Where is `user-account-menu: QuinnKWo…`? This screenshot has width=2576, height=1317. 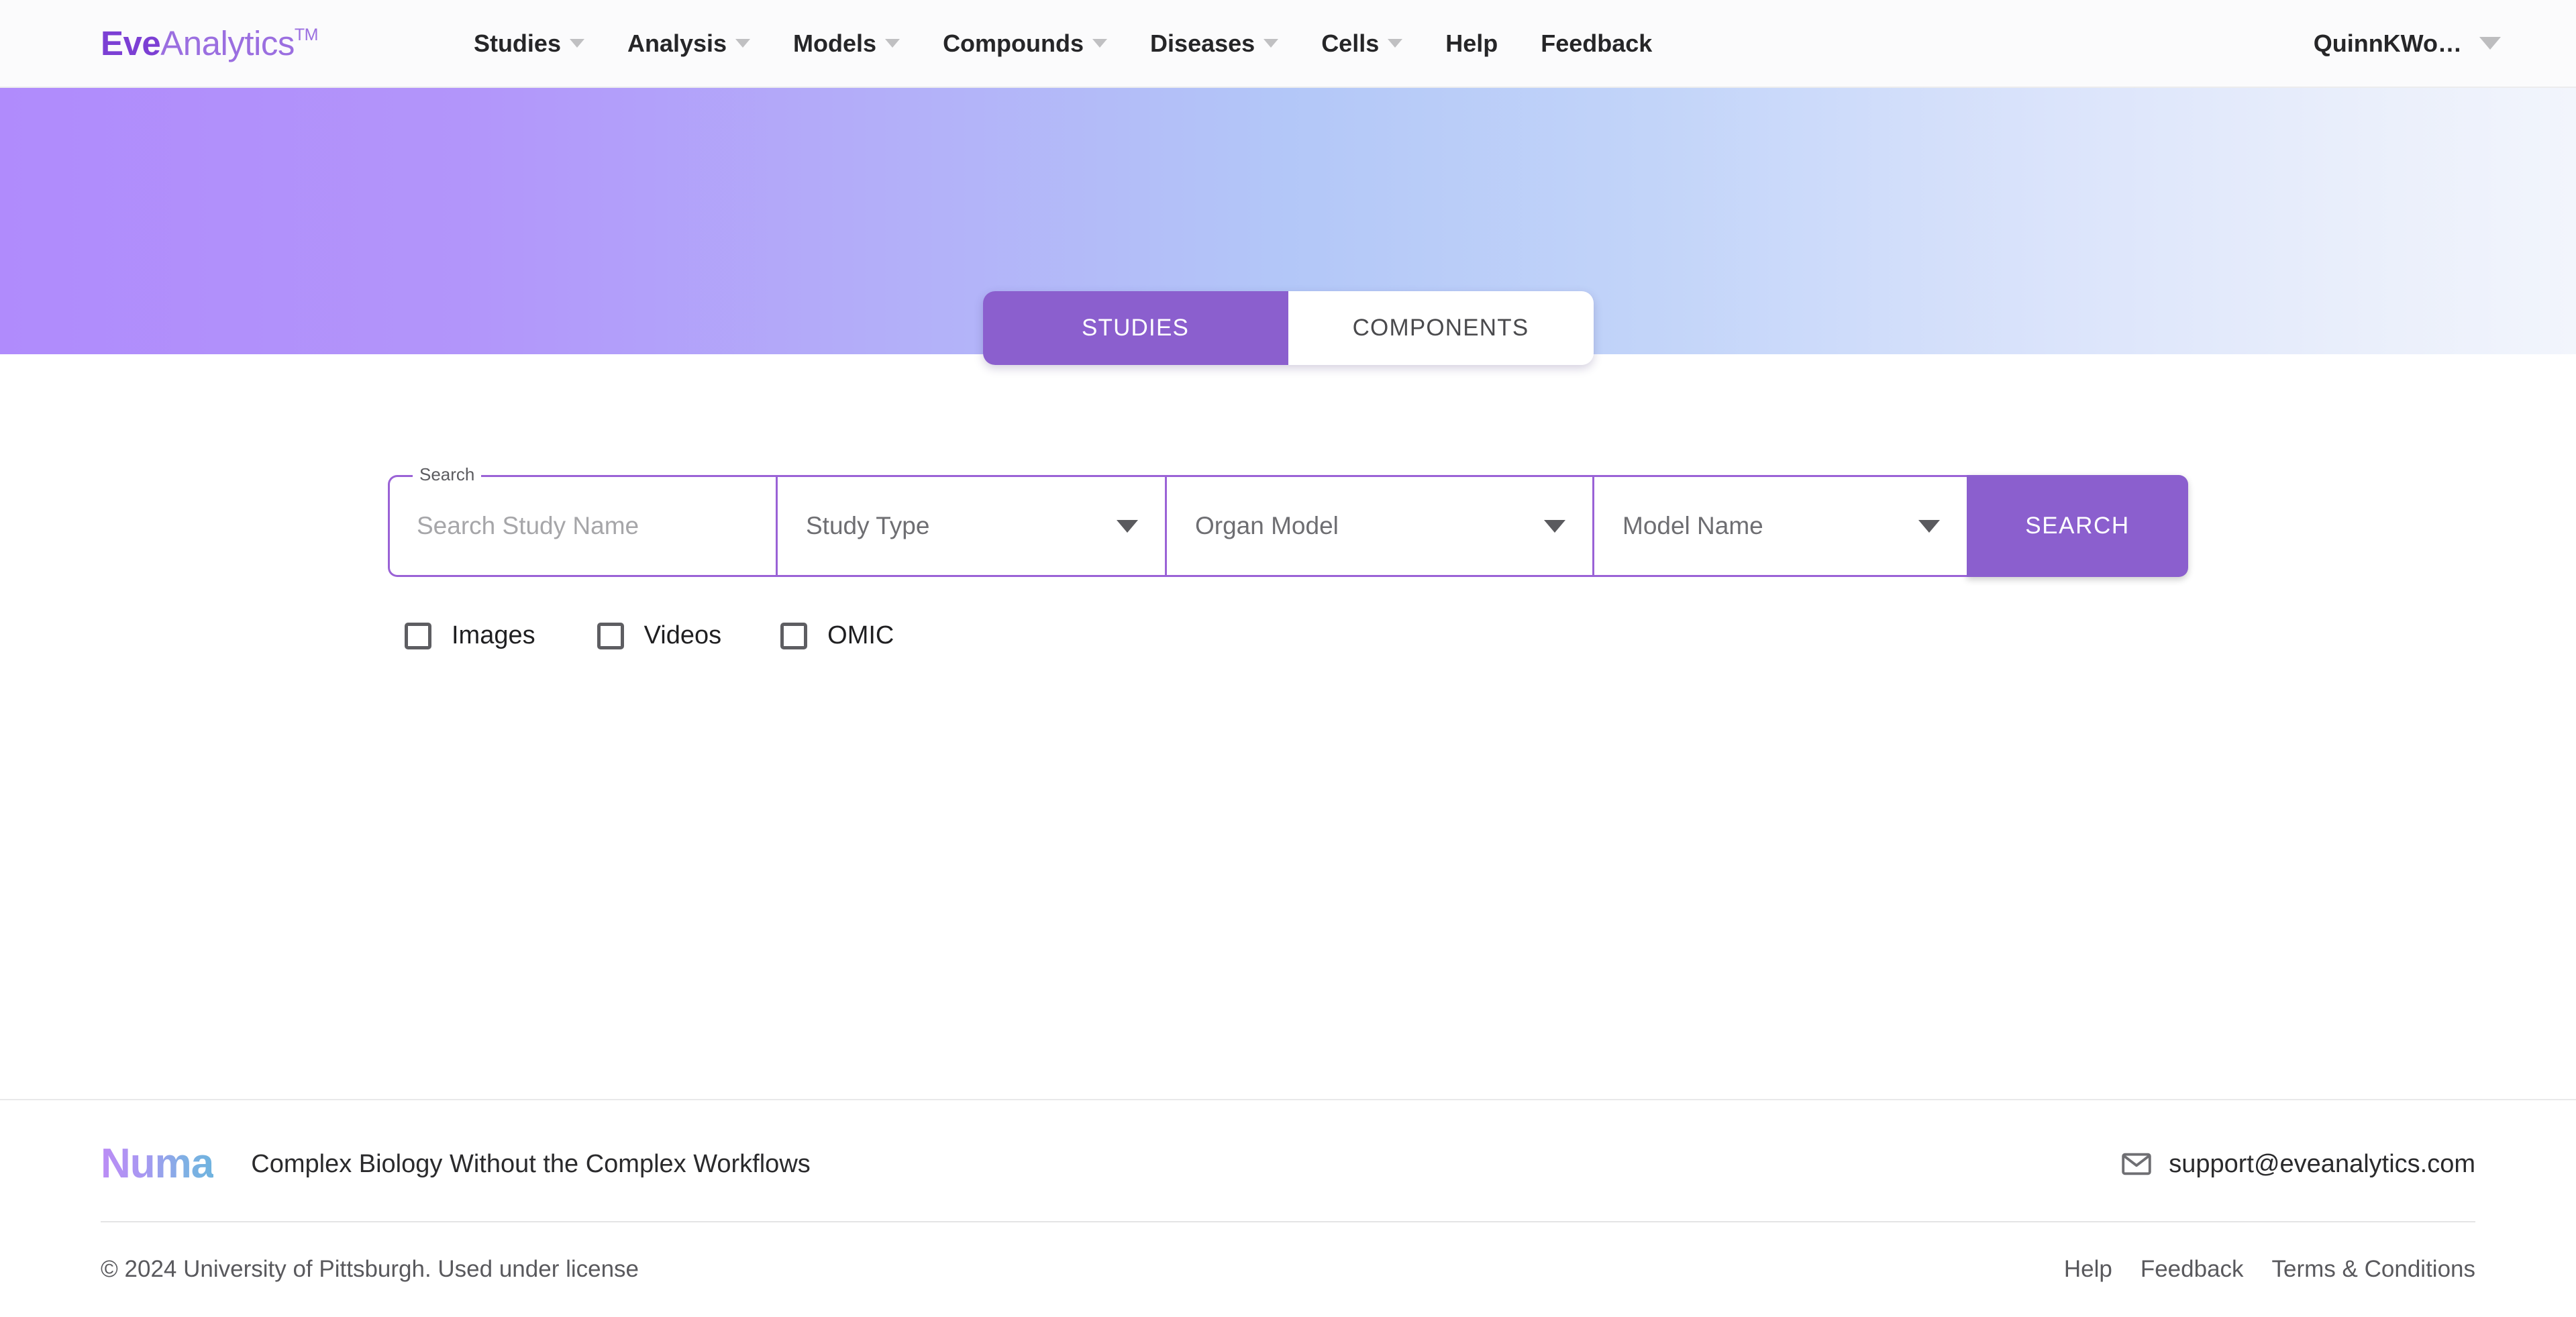 user-account-menu: QuinnKWo… is located at coordinates (2423, 44).